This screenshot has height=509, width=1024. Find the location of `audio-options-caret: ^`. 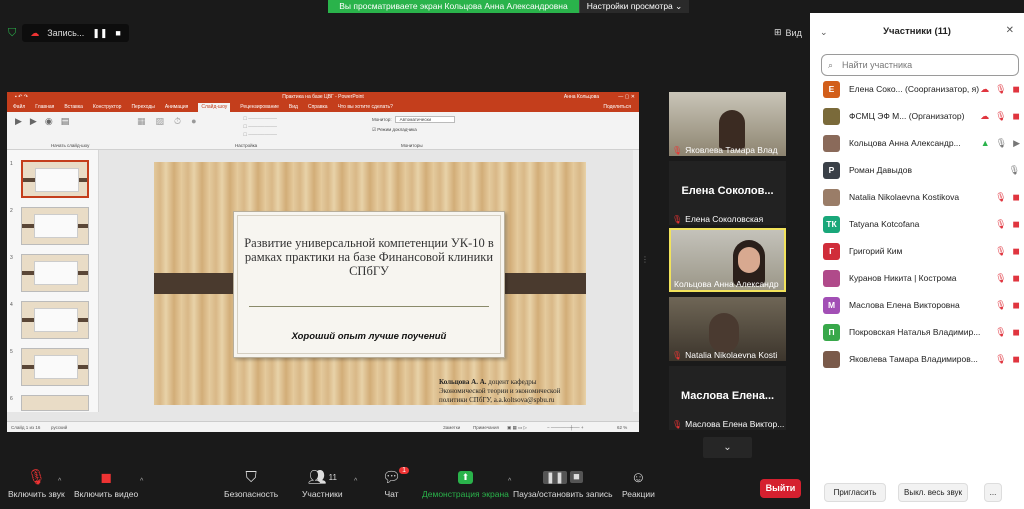

audio-options-caret: ^ is located at coordinates (59, 481).